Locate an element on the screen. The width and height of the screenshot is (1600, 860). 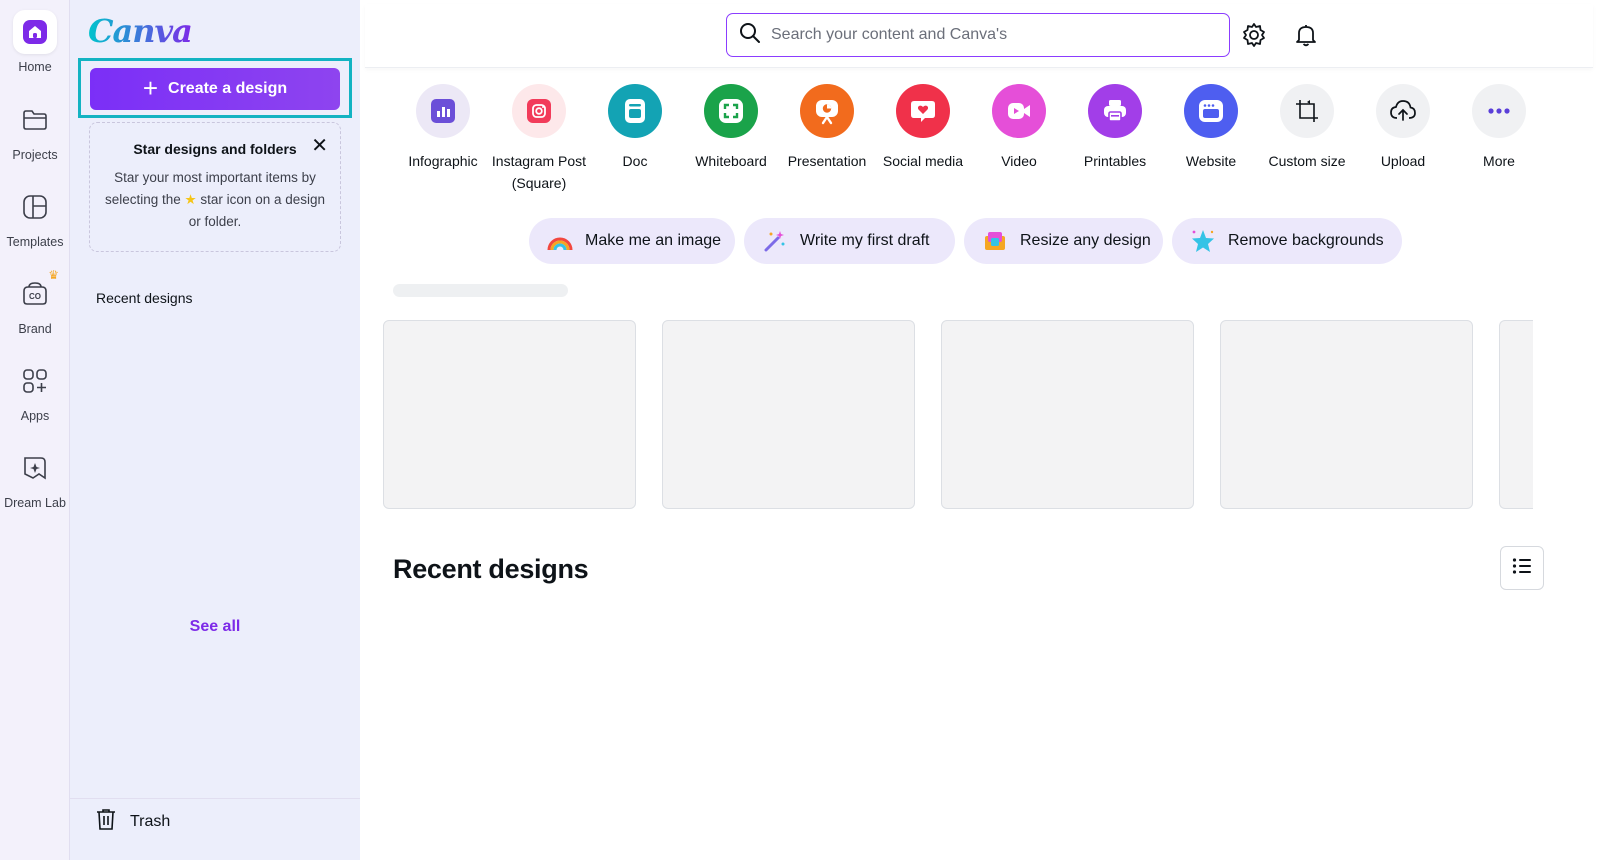
infographic-icon is located at coordinates (443, 111).